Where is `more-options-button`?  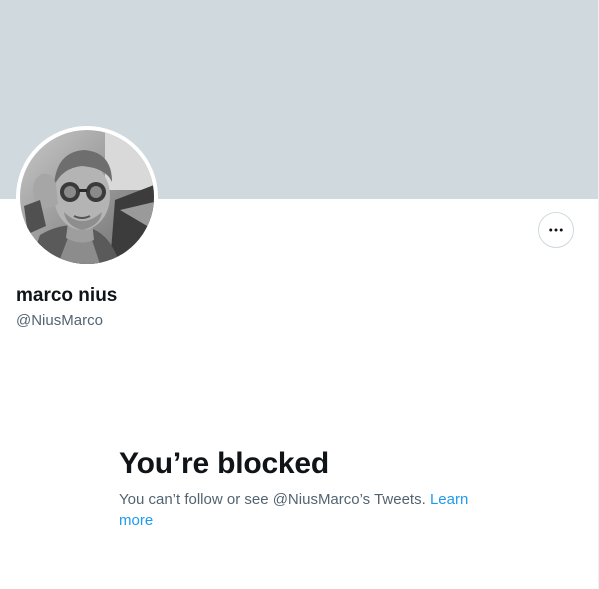 more-options-button is located at coordinates (556, 230).